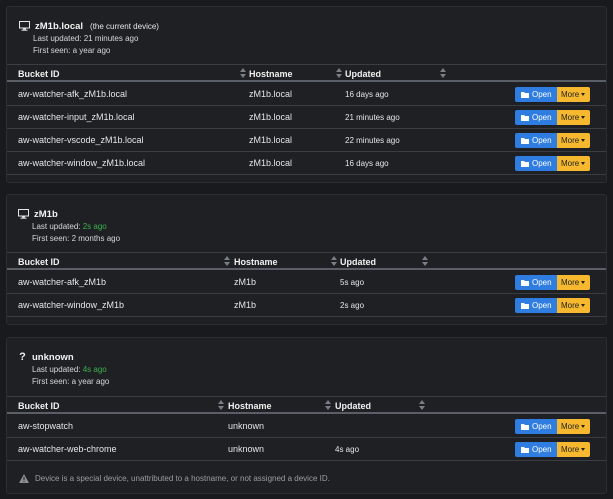  I want to click on warning-icon, so click(24, 478).